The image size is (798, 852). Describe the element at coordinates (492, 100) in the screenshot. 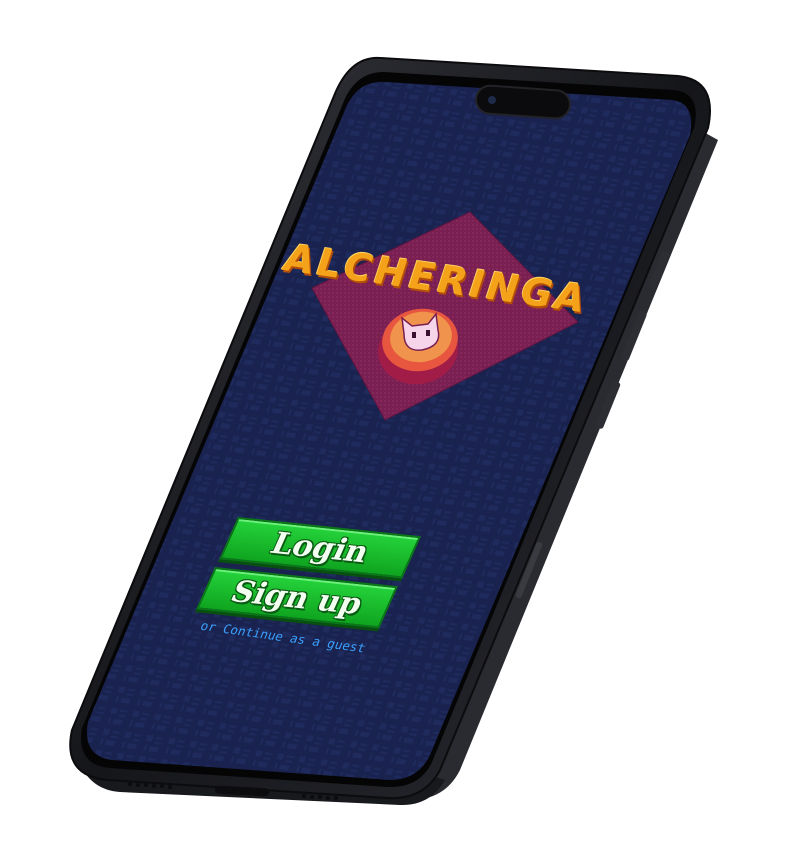

I see `front-camera-icon` at that location.